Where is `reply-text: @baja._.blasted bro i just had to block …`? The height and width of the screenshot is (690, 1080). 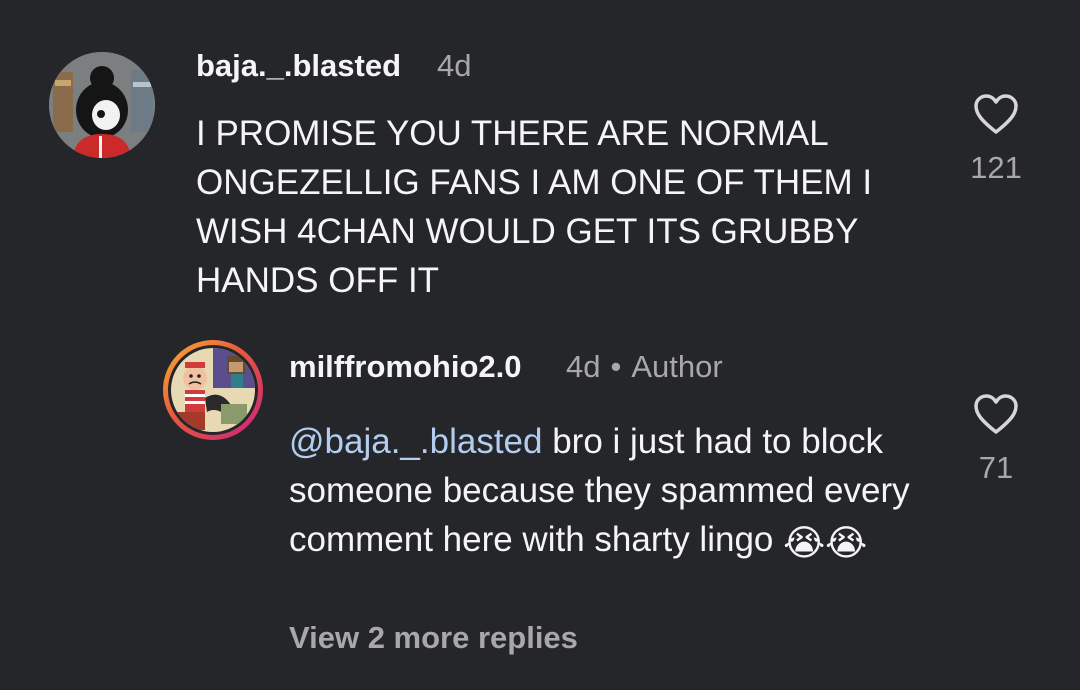 reply-text: @baja._.blasted bro i just had to block … is located at coordinates (609, 492).